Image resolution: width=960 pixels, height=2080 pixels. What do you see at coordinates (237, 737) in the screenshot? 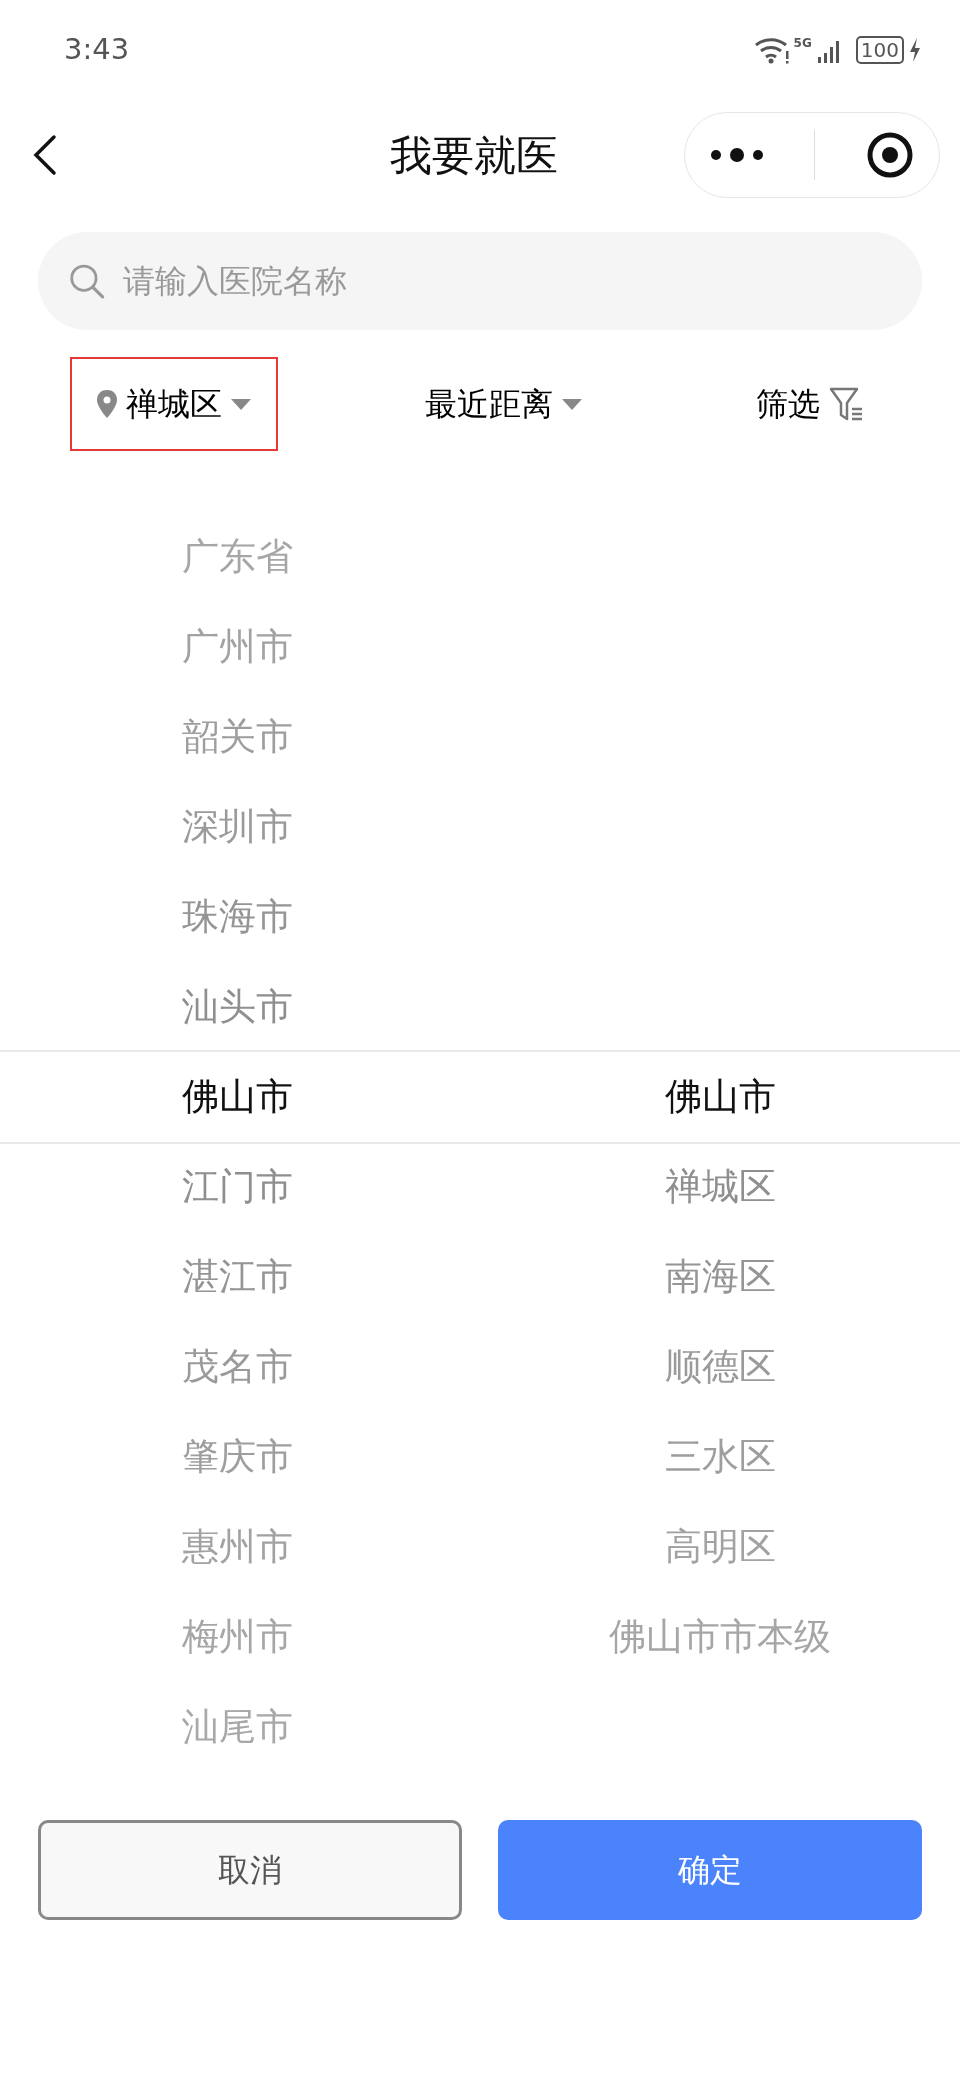
I see `picker-option: 韶关市` at bounding box center [237, 737].